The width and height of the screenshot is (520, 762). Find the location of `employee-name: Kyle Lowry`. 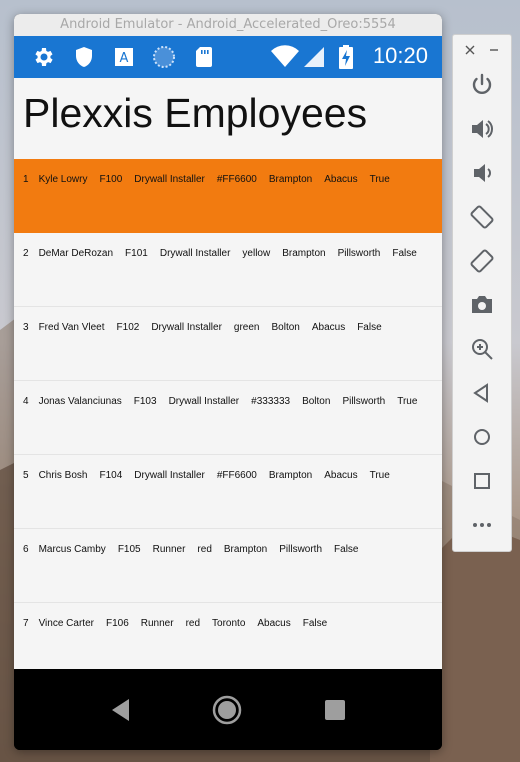

employee-name: Kyle Lowry is located at coordinates (63, 179).